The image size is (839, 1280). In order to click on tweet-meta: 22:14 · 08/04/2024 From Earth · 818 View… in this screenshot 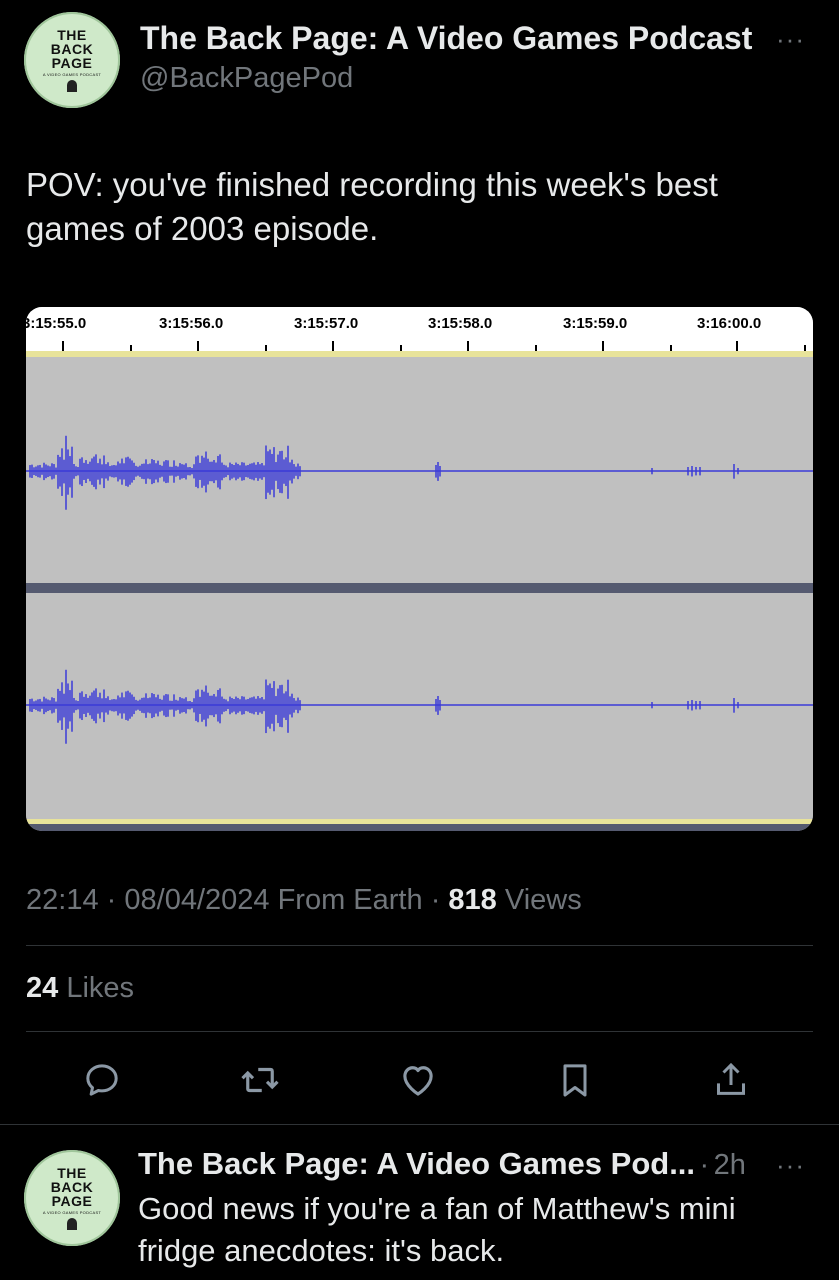, I will do `click(304, 900)`.